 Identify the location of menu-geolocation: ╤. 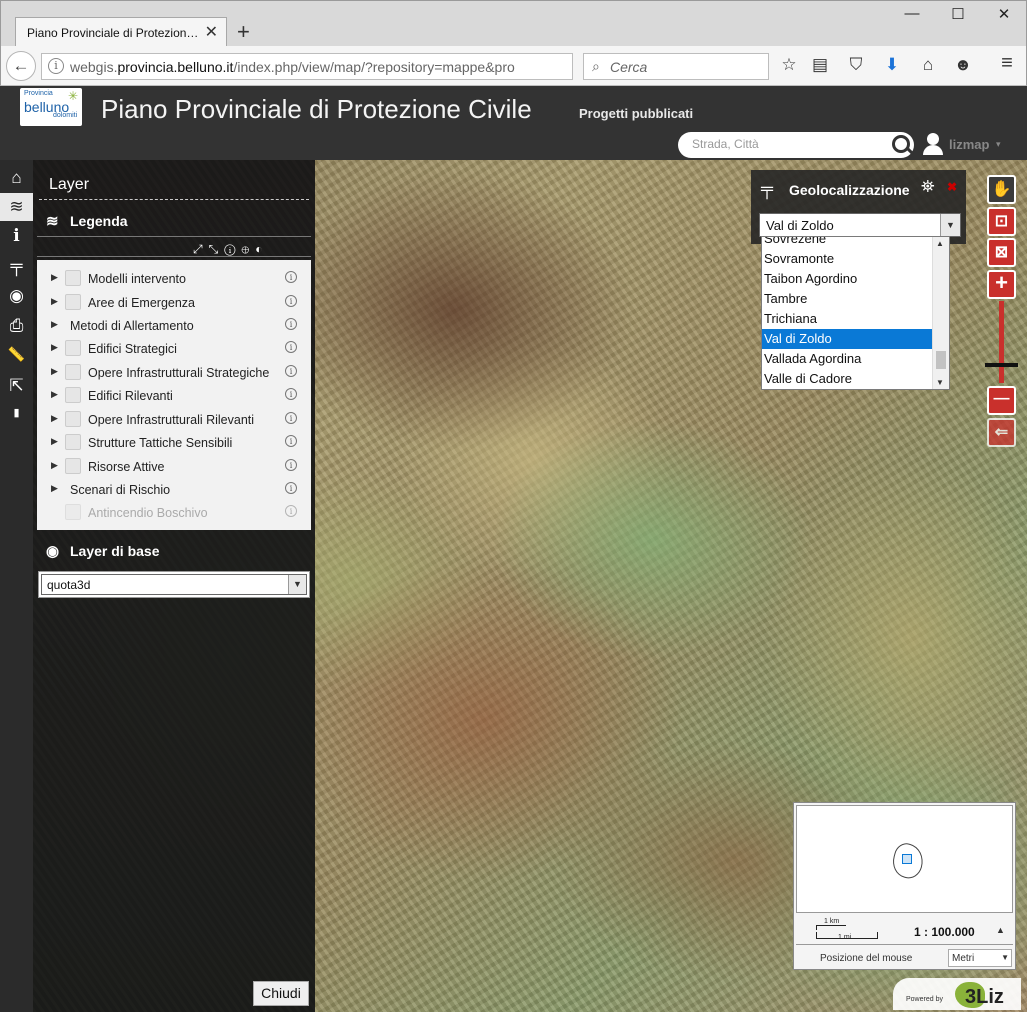
(16, 266).